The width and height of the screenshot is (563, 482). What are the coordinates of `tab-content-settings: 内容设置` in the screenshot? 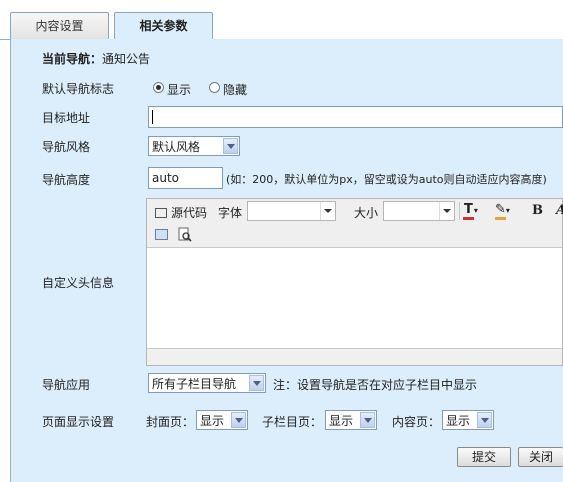 It's located at (59, 25).